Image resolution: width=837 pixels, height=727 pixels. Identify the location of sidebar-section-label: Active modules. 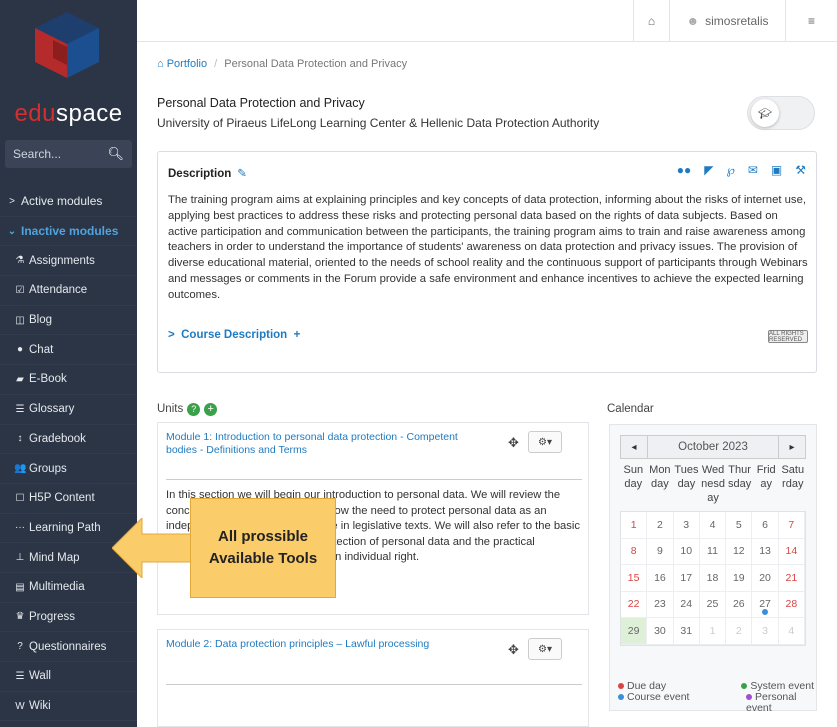
(62, 201).